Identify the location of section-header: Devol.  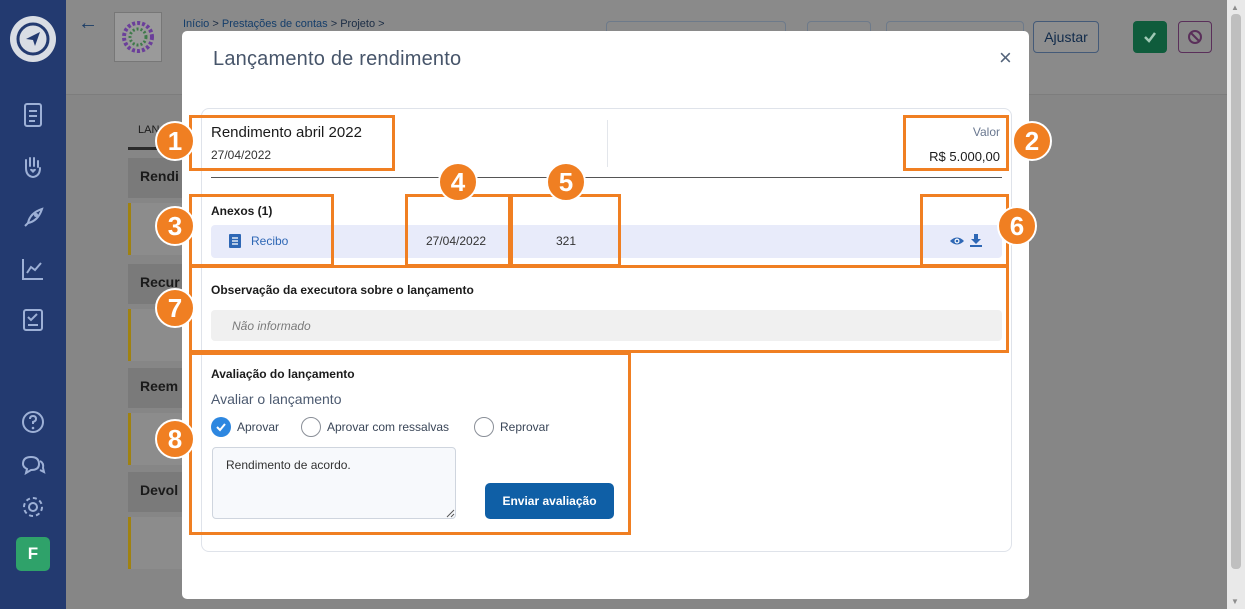
(158, 492).